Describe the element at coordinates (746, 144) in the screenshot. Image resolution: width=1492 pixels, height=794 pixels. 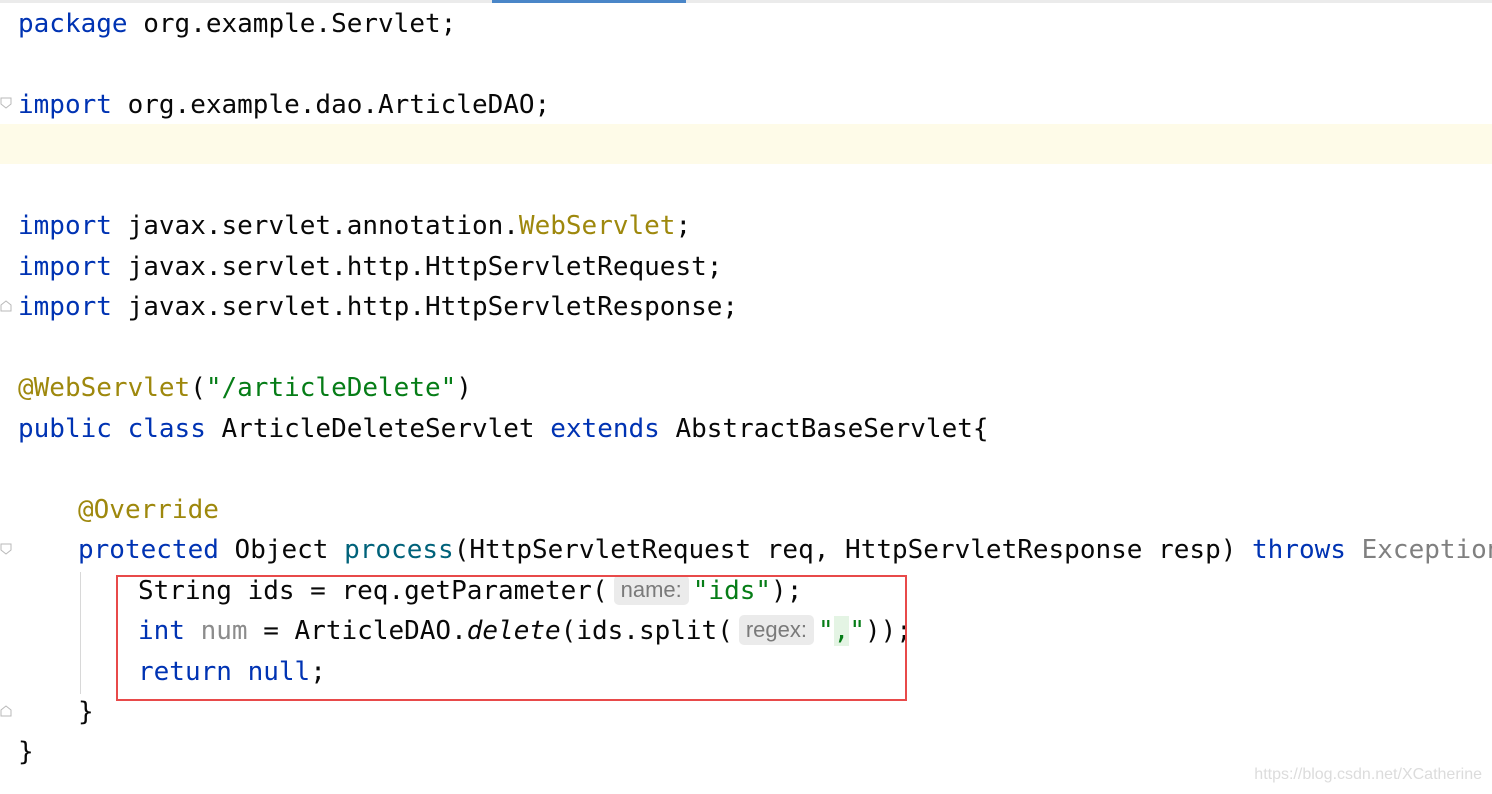
I see `caret-line-highlight` at that location.